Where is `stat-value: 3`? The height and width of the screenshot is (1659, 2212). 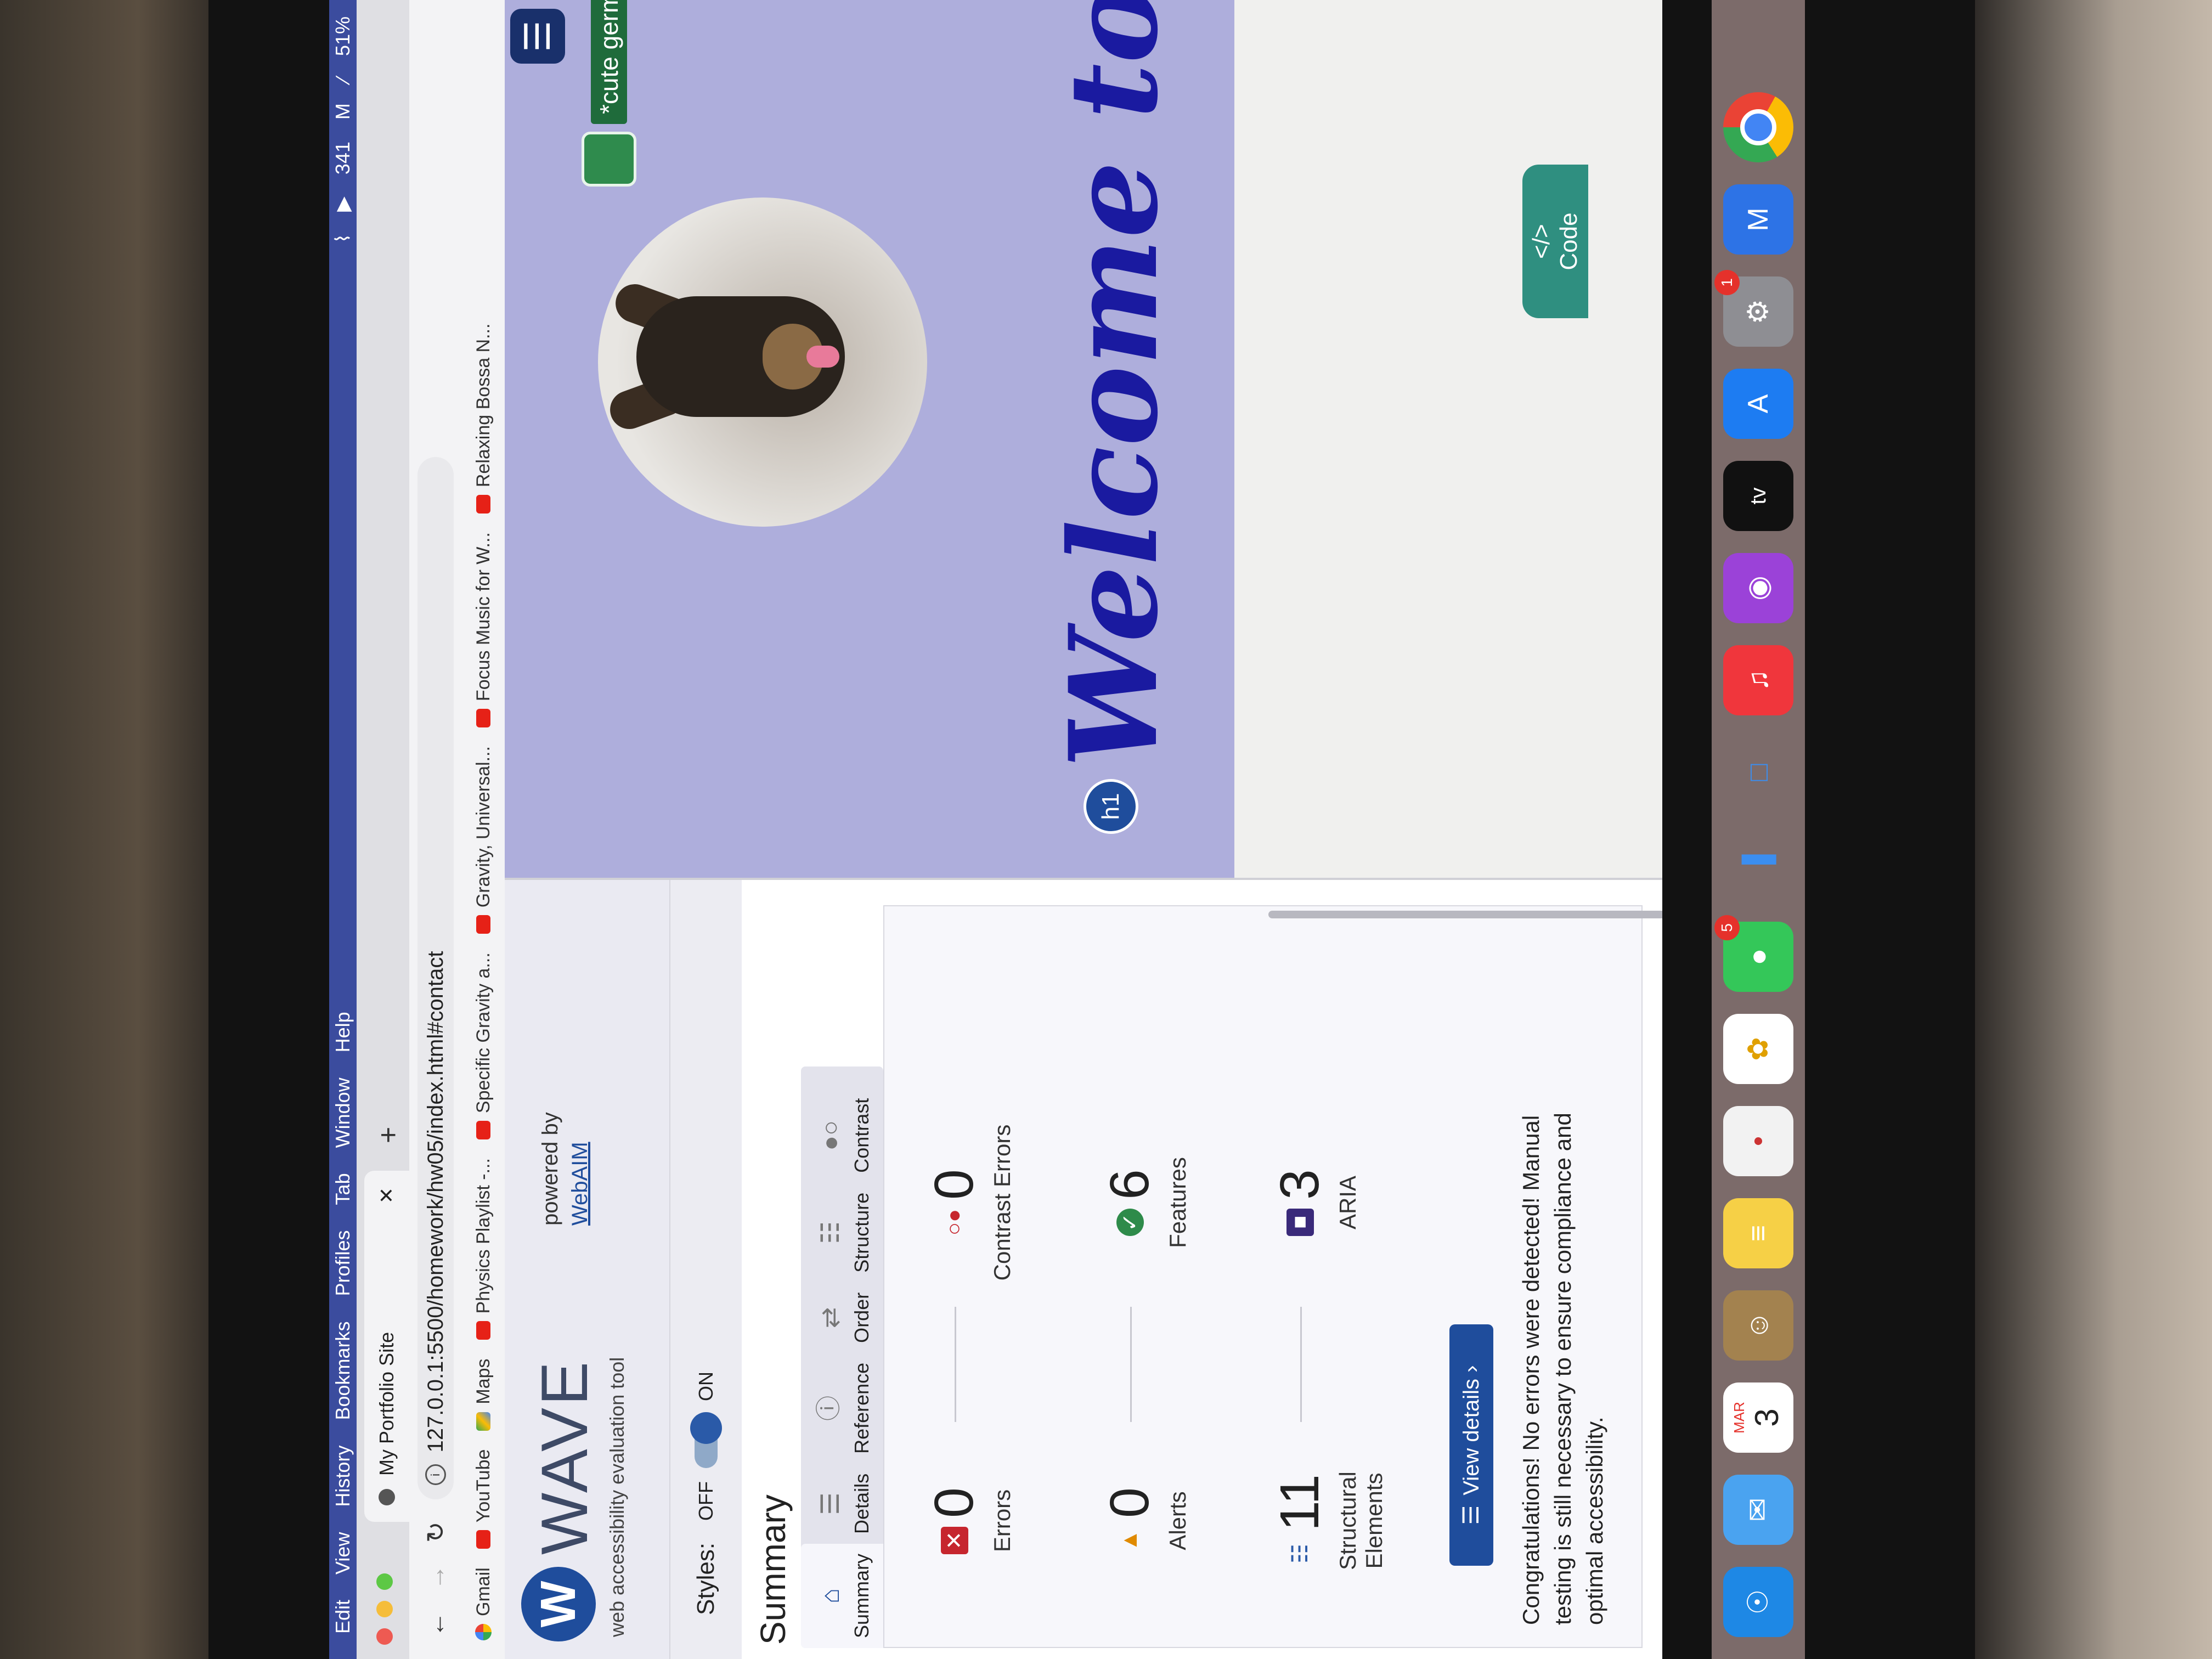 stat-value: 3 is located at coordinates (1300, 1184).